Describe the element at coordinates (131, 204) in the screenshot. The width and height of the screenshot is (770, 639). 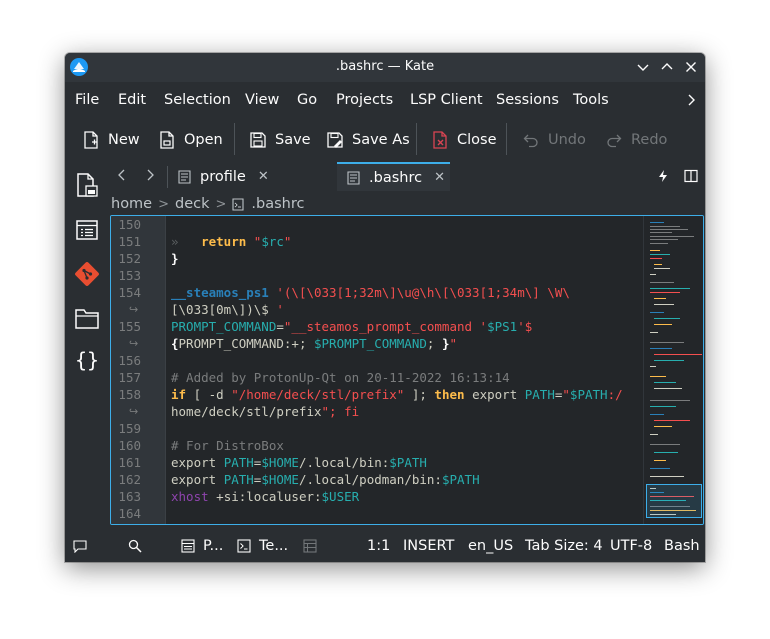
I see `breadcrumb-home: home` at that location.